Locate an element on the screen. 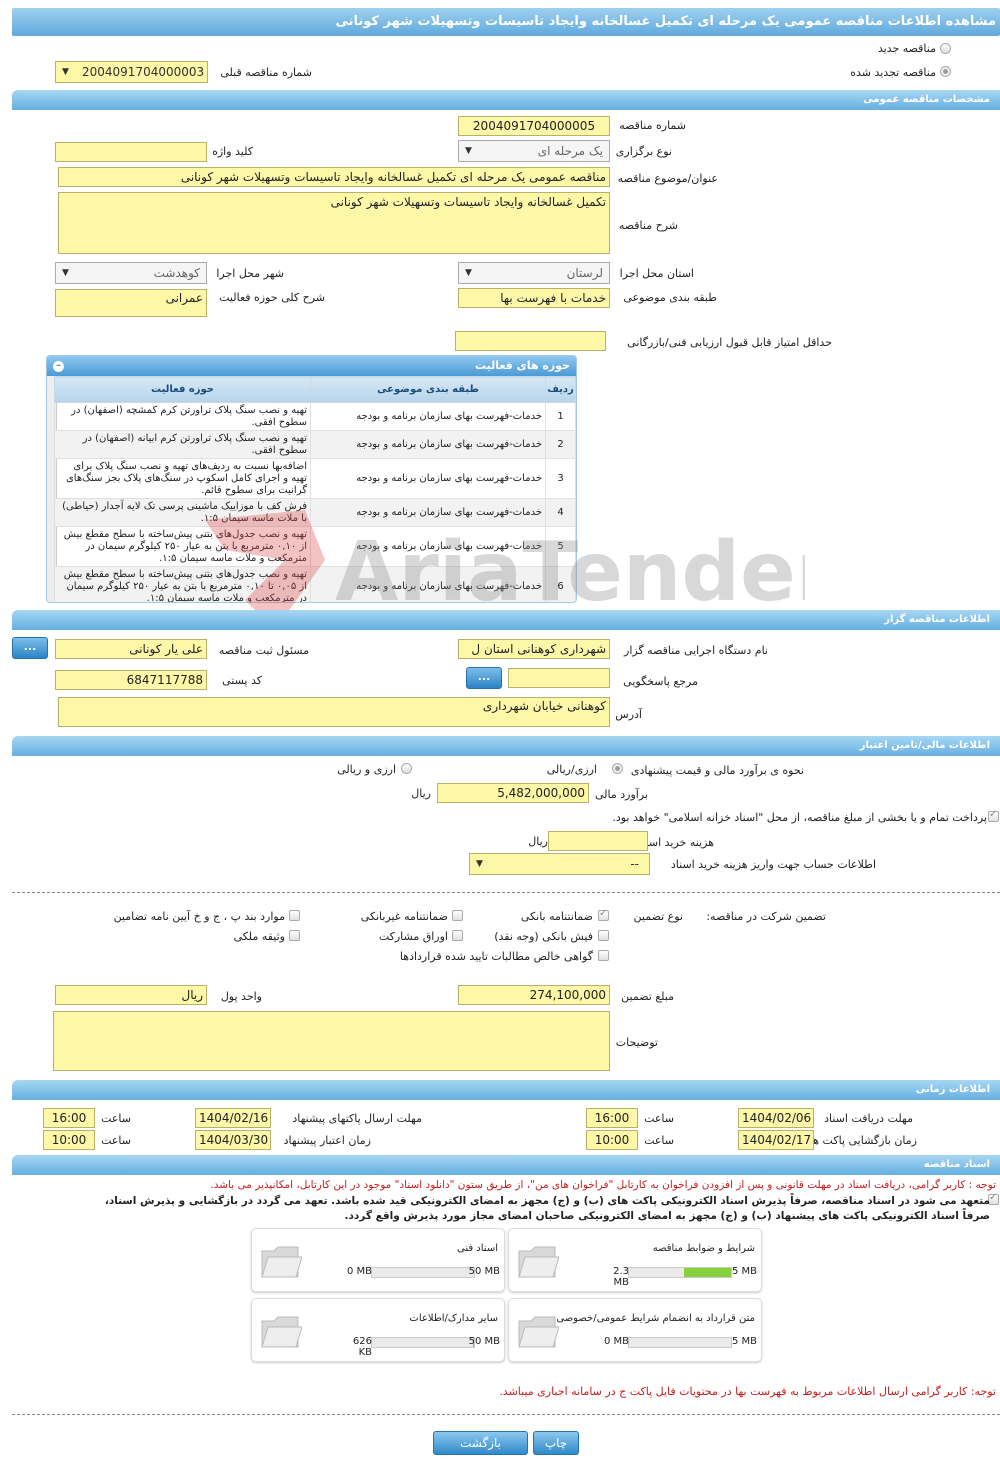 This screenshot has width=1000, height=1461. account-select: ▼ -- is located at coordinates (559, 864).